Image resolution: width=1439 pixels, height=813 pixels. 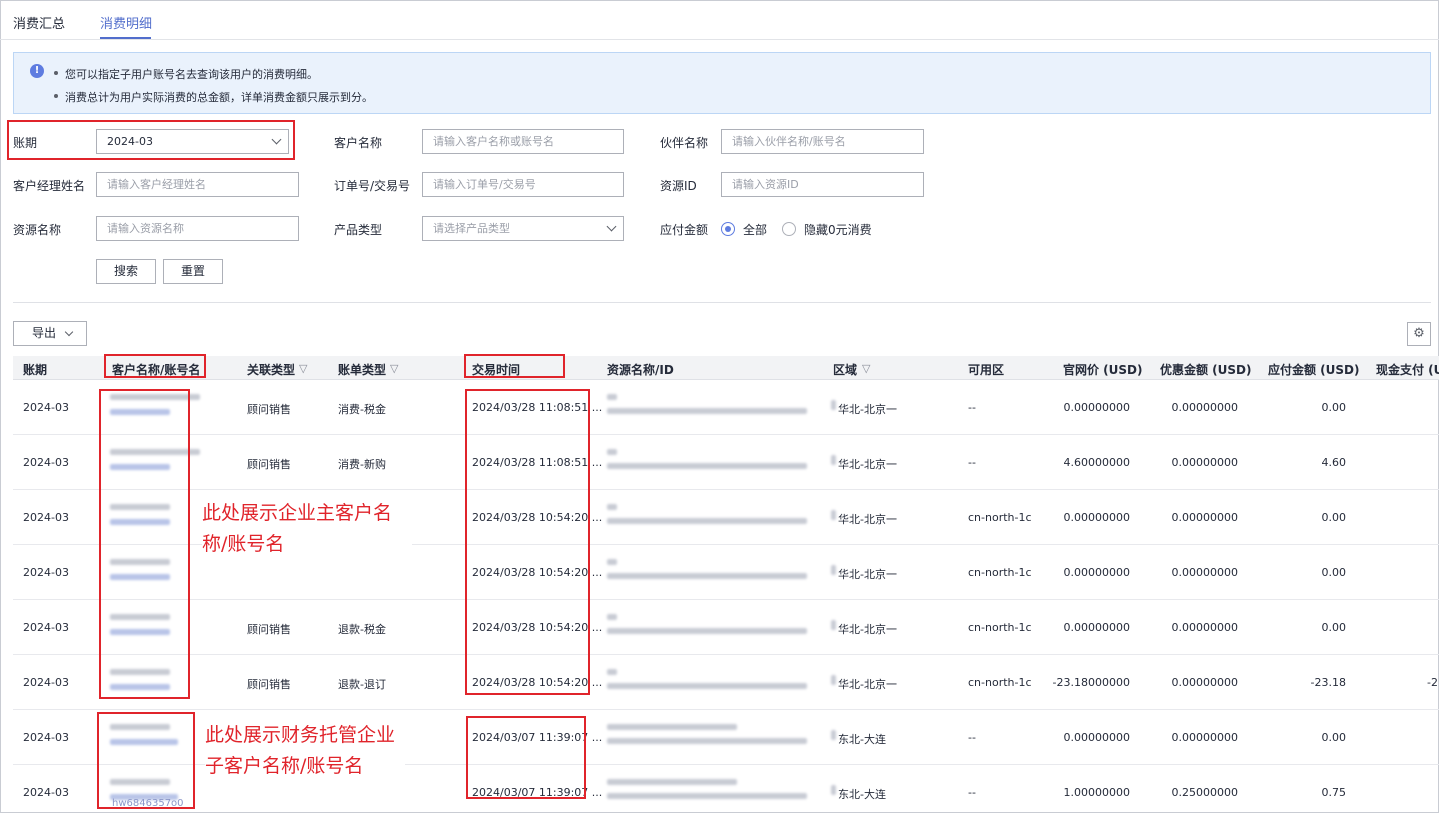 I want to click on cell-az: --, so click(x=972, y=407).